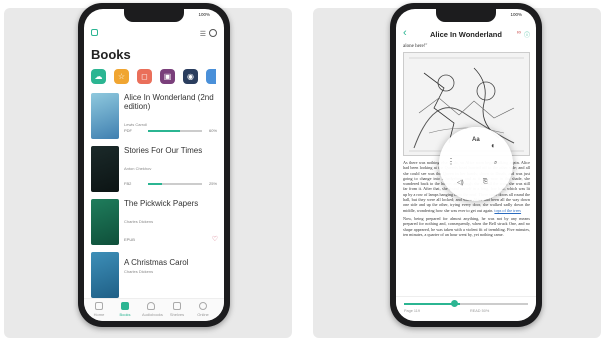 The height and width of the screenshot is (344, 605). Describe the element at coordinates (451, 161) in the screenshot. I see `more-vertical-icon: ⋮` at that location.